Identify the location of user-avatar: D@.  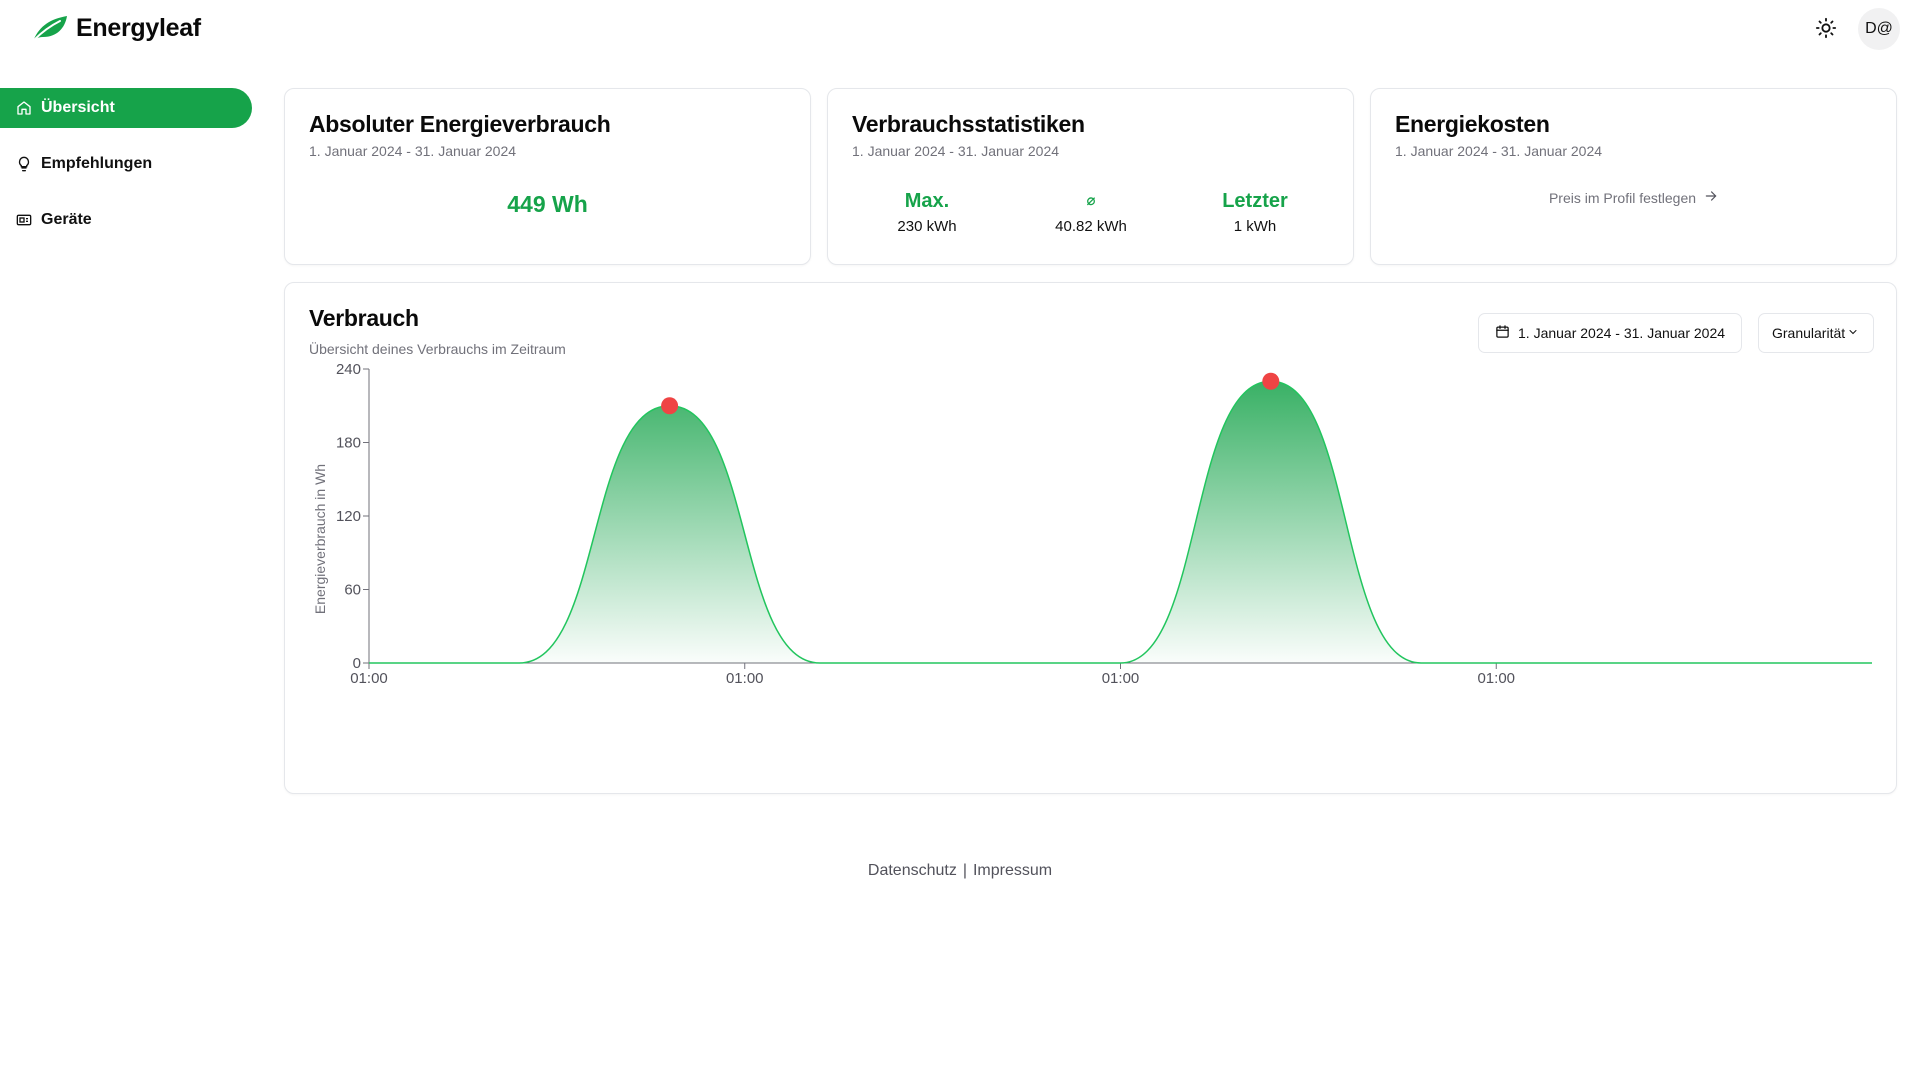
(1879, 29).